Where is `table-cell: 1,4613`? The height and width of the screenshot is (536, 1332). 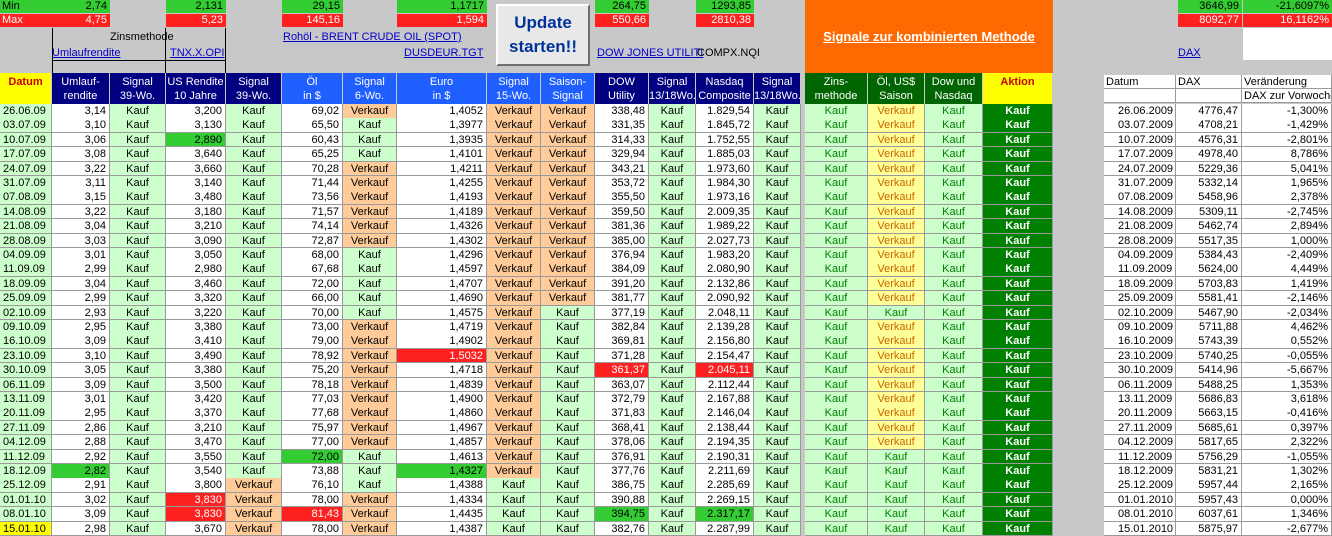
table-cell: 1,4613 is located at coordinates (442, 457).